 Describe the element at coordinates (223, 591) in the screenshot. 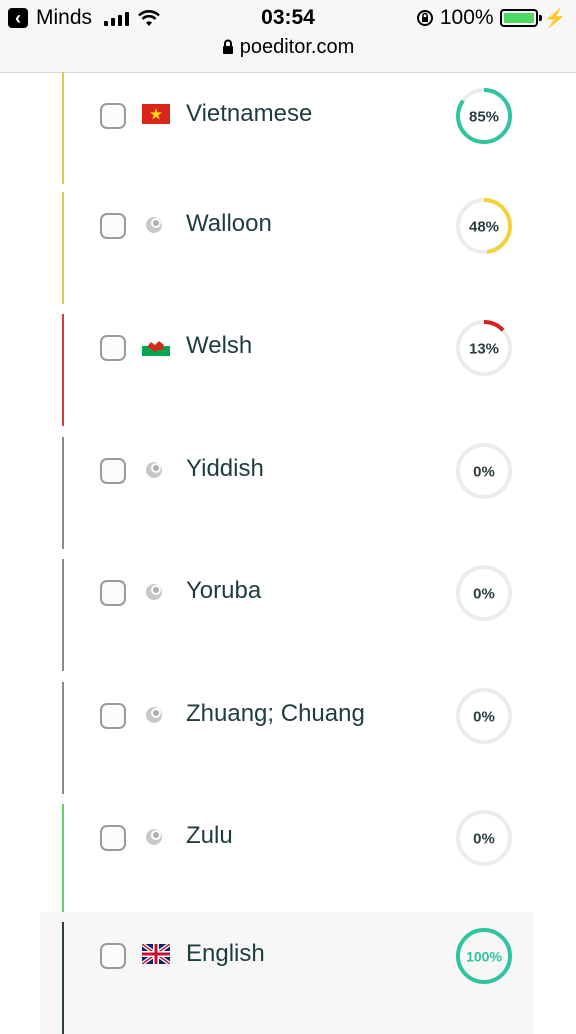

I see `language-name: Yoruba` at that location.